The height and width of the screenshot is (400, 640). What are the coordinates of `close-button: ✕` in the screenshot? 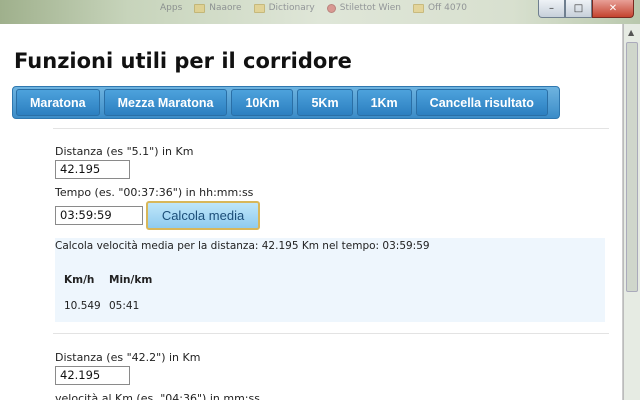 It's located at (613, 9).